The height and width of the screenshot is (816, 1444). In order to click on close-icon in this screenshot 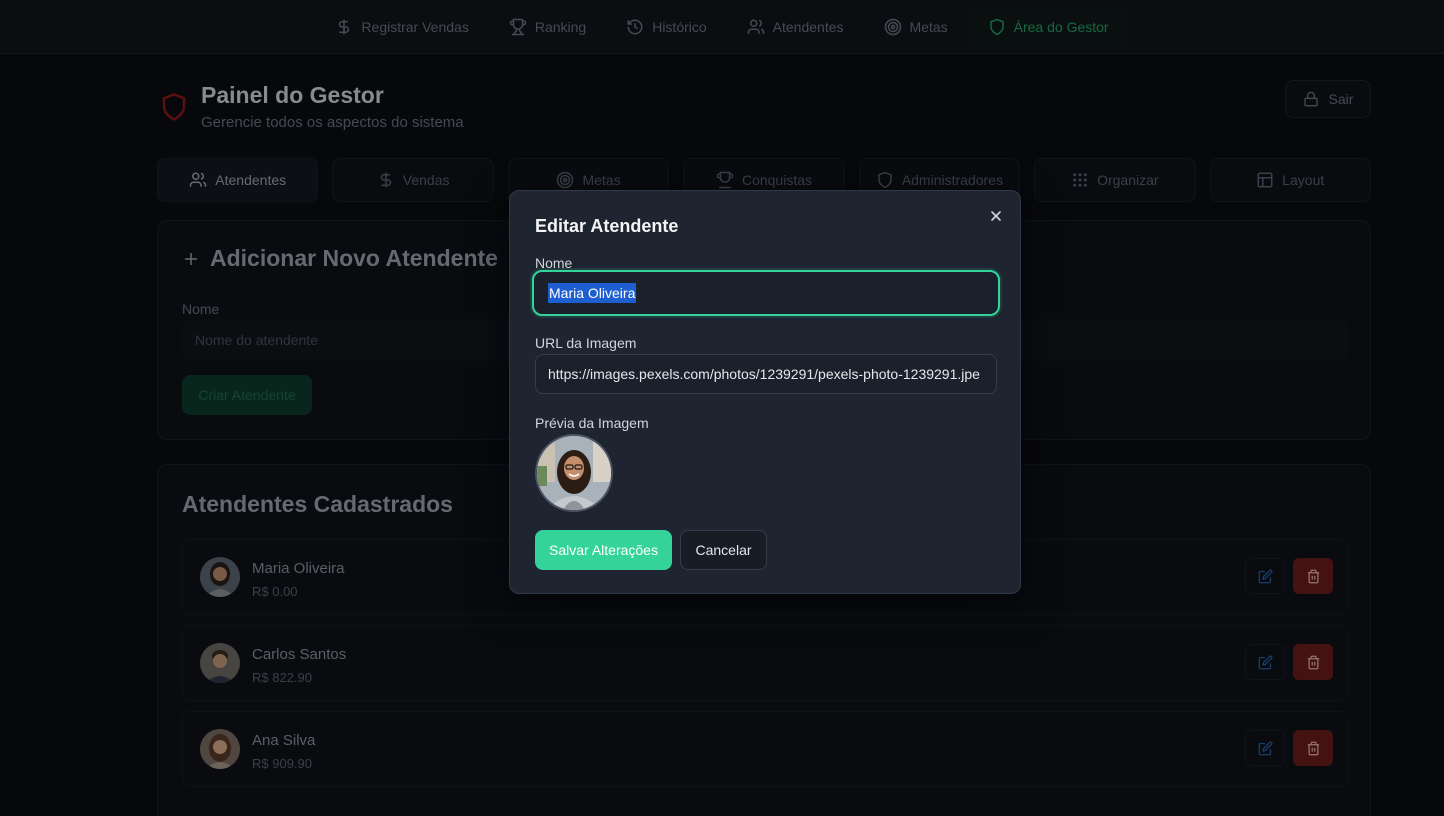, I will do `click(996, 216)`.